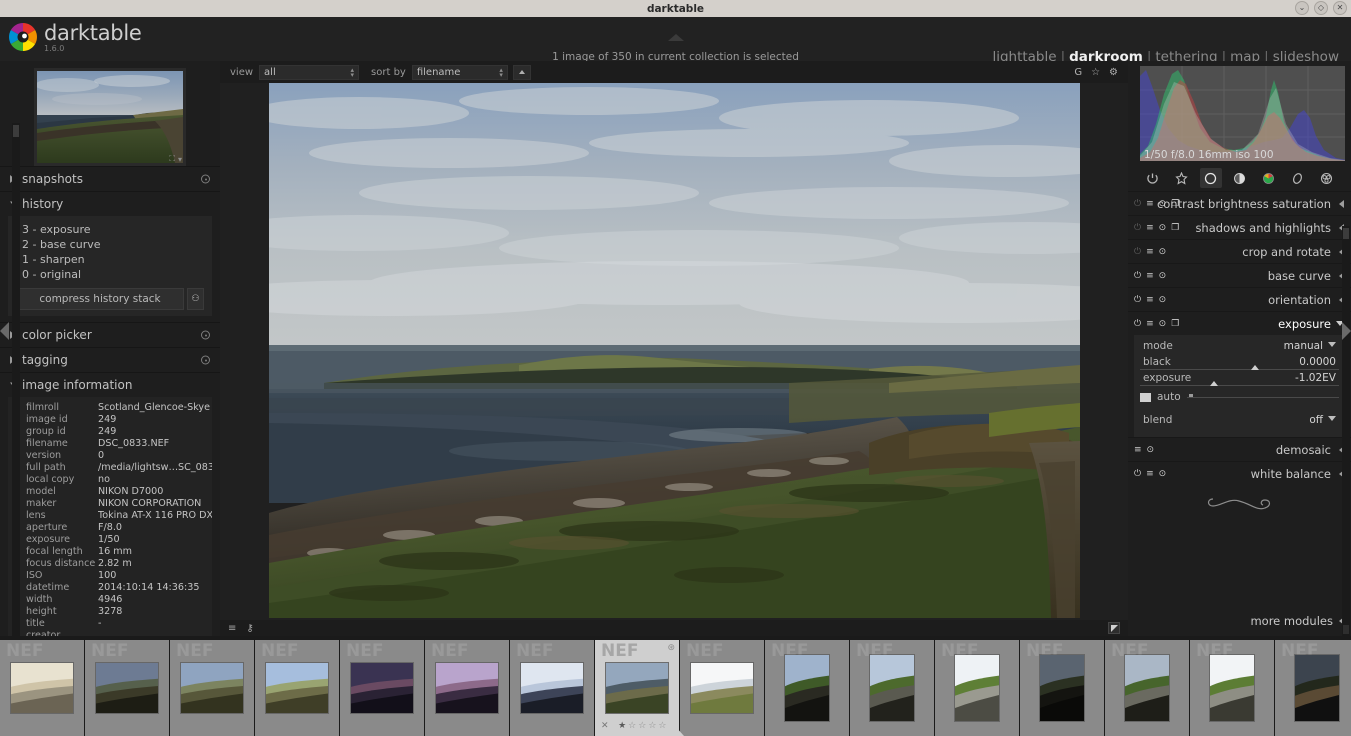 The width and height of the screenshot is (1351, 736). I want to click on navigation-preview: ⛶ ▾, so click(110, 117).